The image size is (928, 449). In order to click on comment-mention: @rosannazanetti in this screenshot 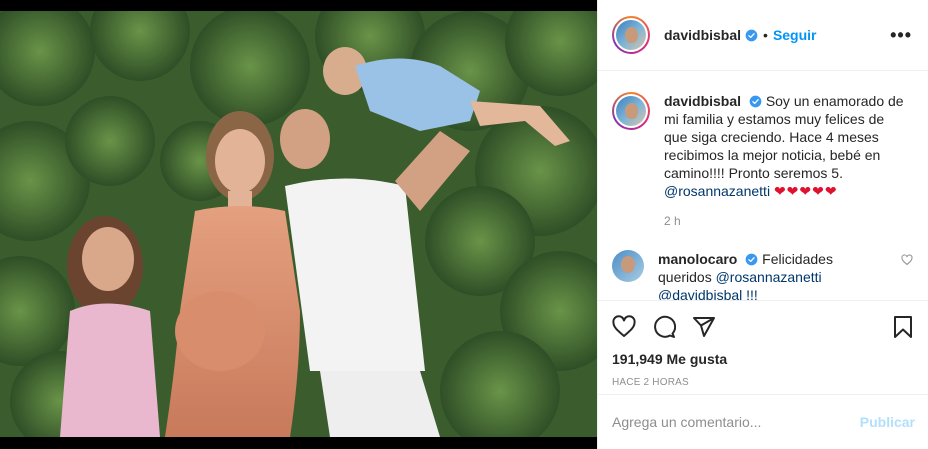, I will do `click(769, 277)`.